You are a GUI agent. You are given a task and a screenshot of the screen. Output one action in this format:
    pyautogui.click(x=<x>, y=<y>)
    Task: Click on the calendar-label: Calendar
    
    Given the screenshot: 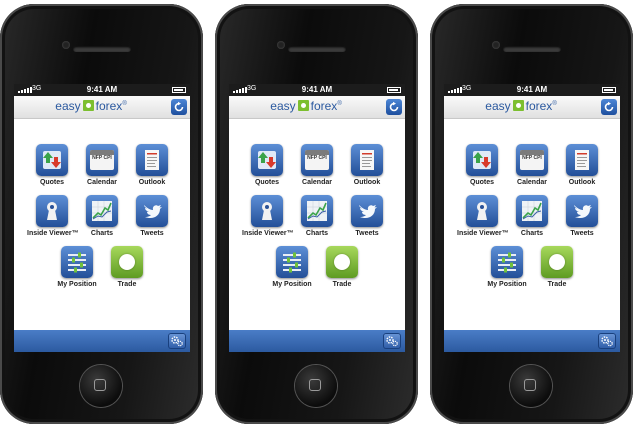 What is the action you would take?
    pyautogui.click(x=317, y=182)
    